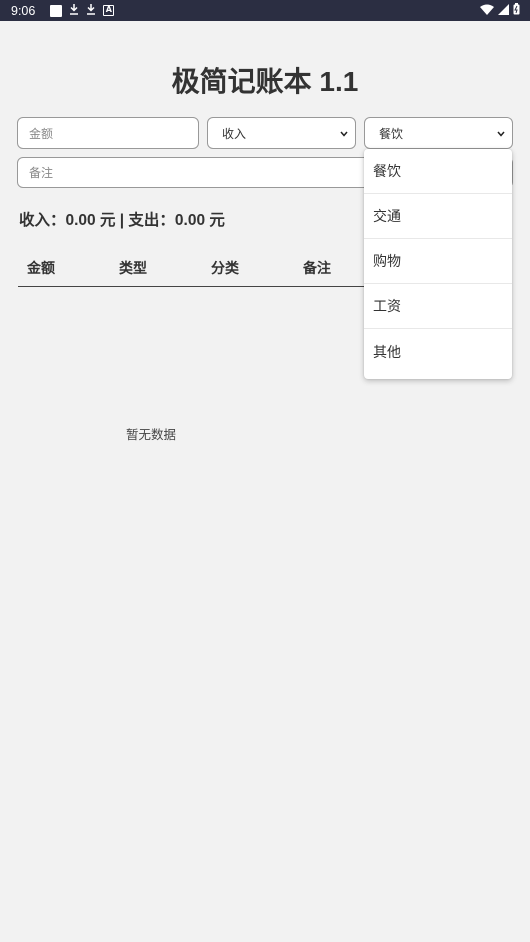  I want to click on type-select: 收入, so click(281, 133).